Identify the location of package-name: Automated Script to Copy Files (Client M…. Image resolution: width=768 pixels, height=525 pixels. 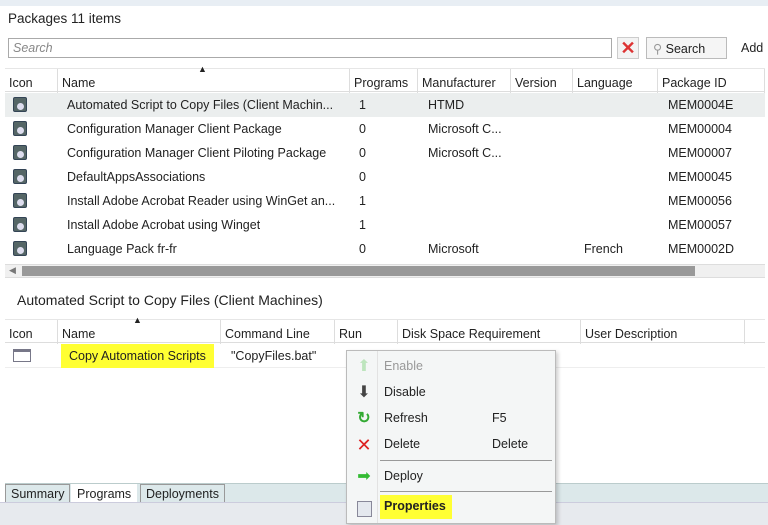
(200, 105).